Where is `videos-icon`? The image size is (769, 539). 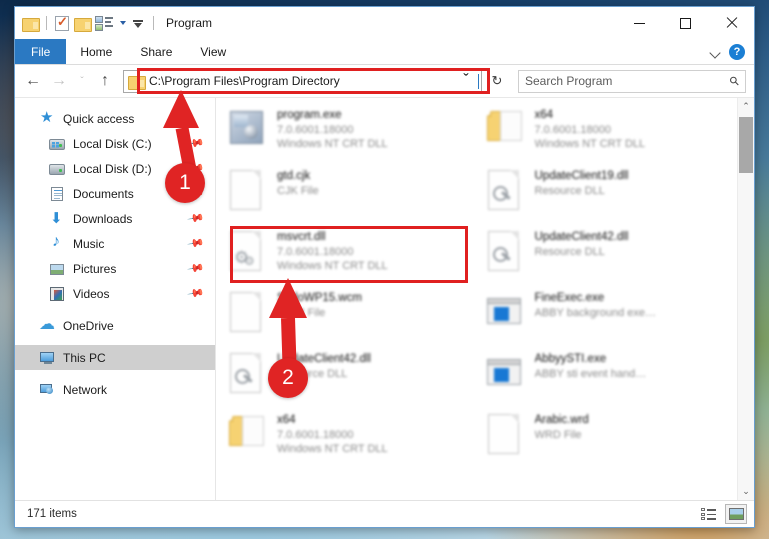 videos-icon is located at coordinates (57, 294).